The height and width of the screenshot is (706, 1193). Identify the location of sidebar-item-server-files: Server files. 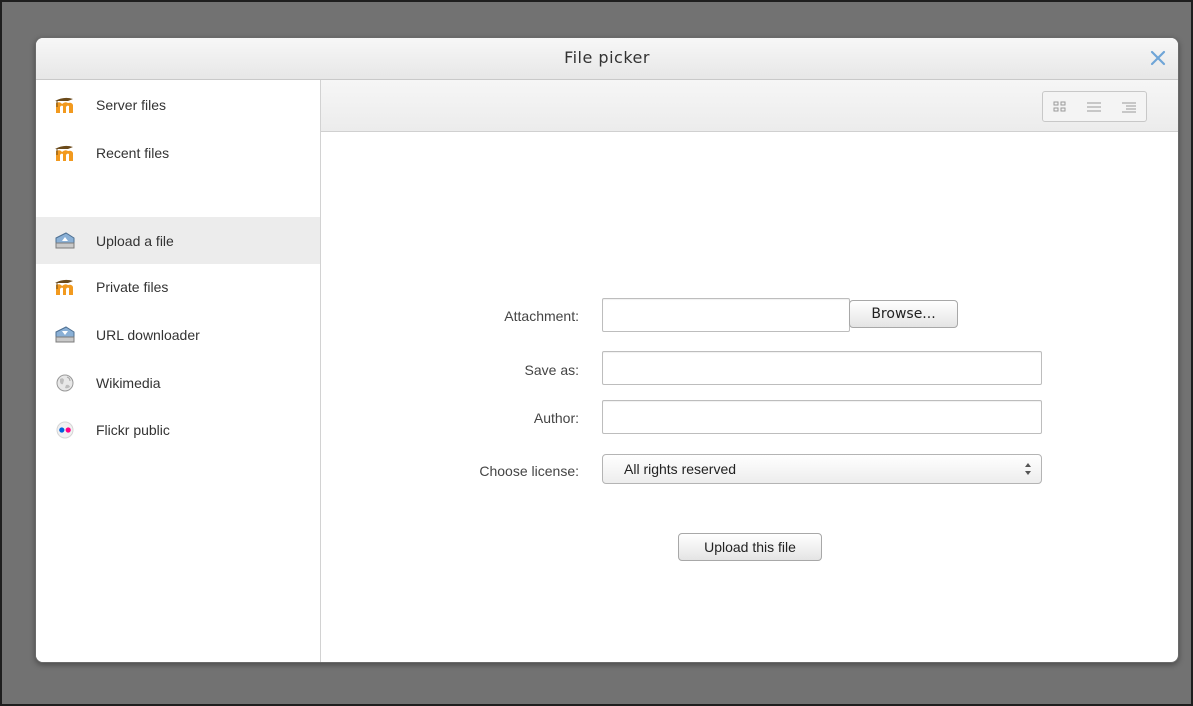
(178, 105).